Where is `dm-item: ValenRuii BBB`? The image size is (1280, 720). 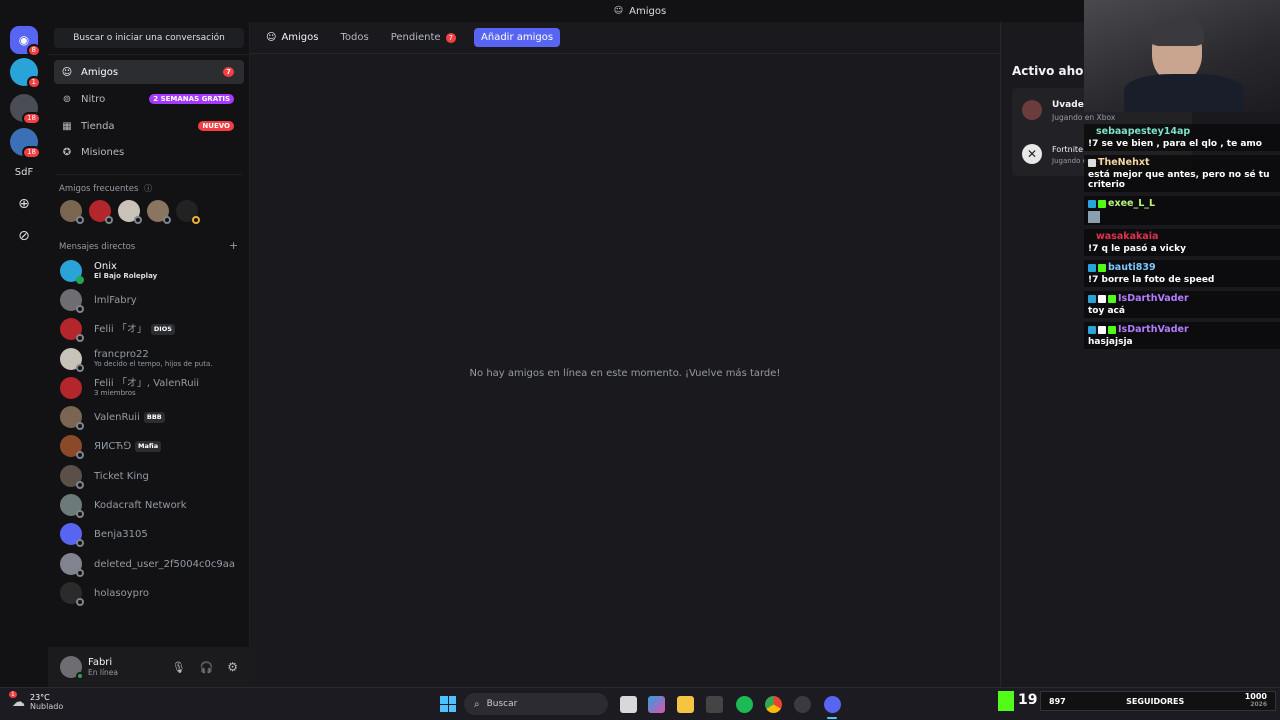 dm-item: ValenRuii BBB is located at coordinates (149, 417).